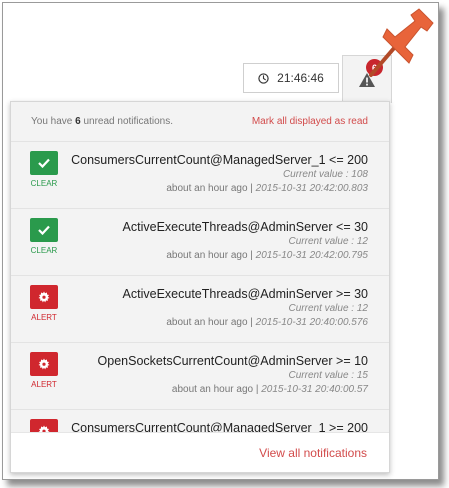 This screenshot has width=449, height=488. What do you see at coordinates (245, 294) in the screenshot?
I see `notification-title: ActiveExecuteThreads@AdminServer >= 30` at bounding box center [245, 294].